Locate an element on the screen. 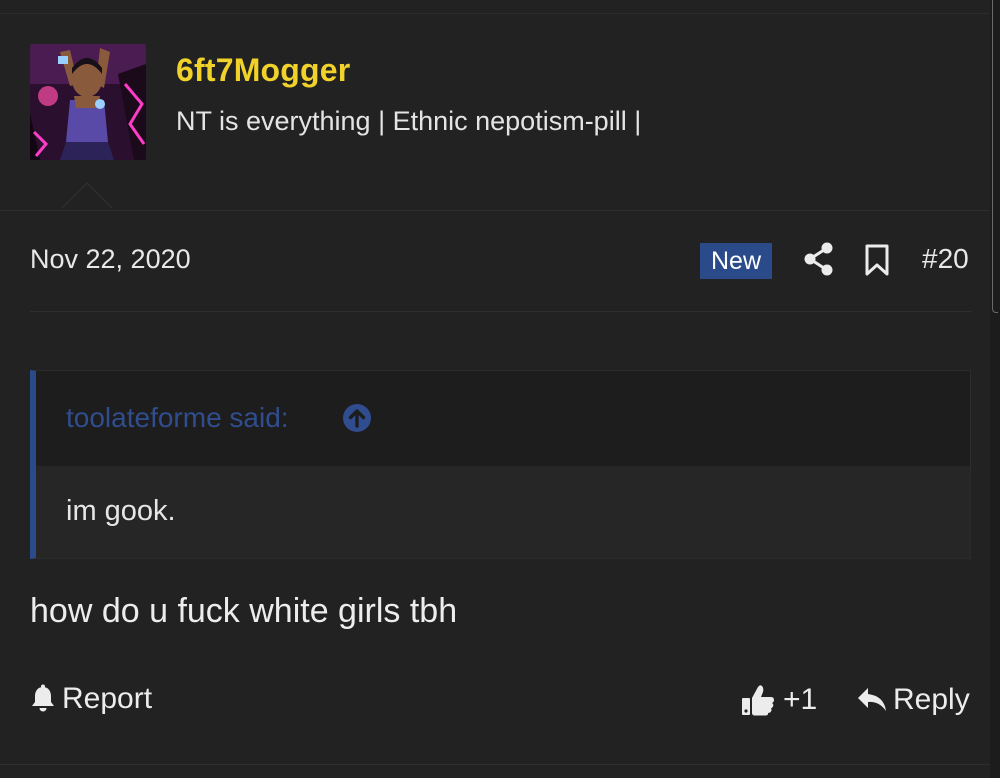 This screenshot has height=778, width=1000. username: 6ft7Mogger is located at coordinates (263, 70).